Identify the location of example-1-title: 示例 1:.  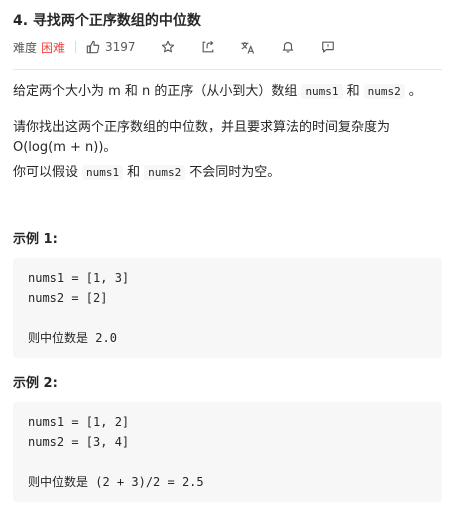
(35, 239).